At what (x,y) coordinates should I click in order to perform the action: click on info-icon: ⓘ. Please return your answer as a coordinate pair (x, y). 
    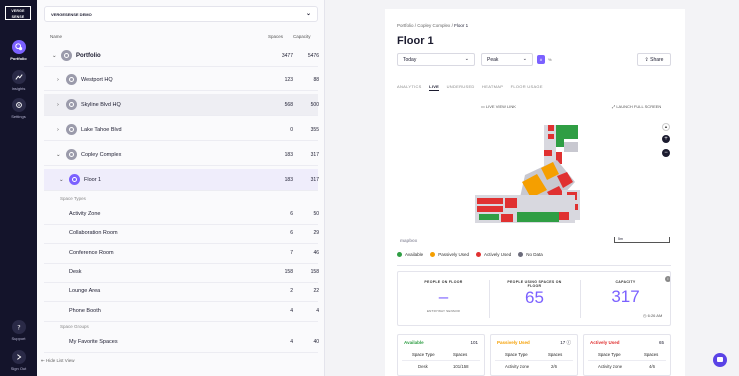
    Looking at the image, I should click on (569, 342).